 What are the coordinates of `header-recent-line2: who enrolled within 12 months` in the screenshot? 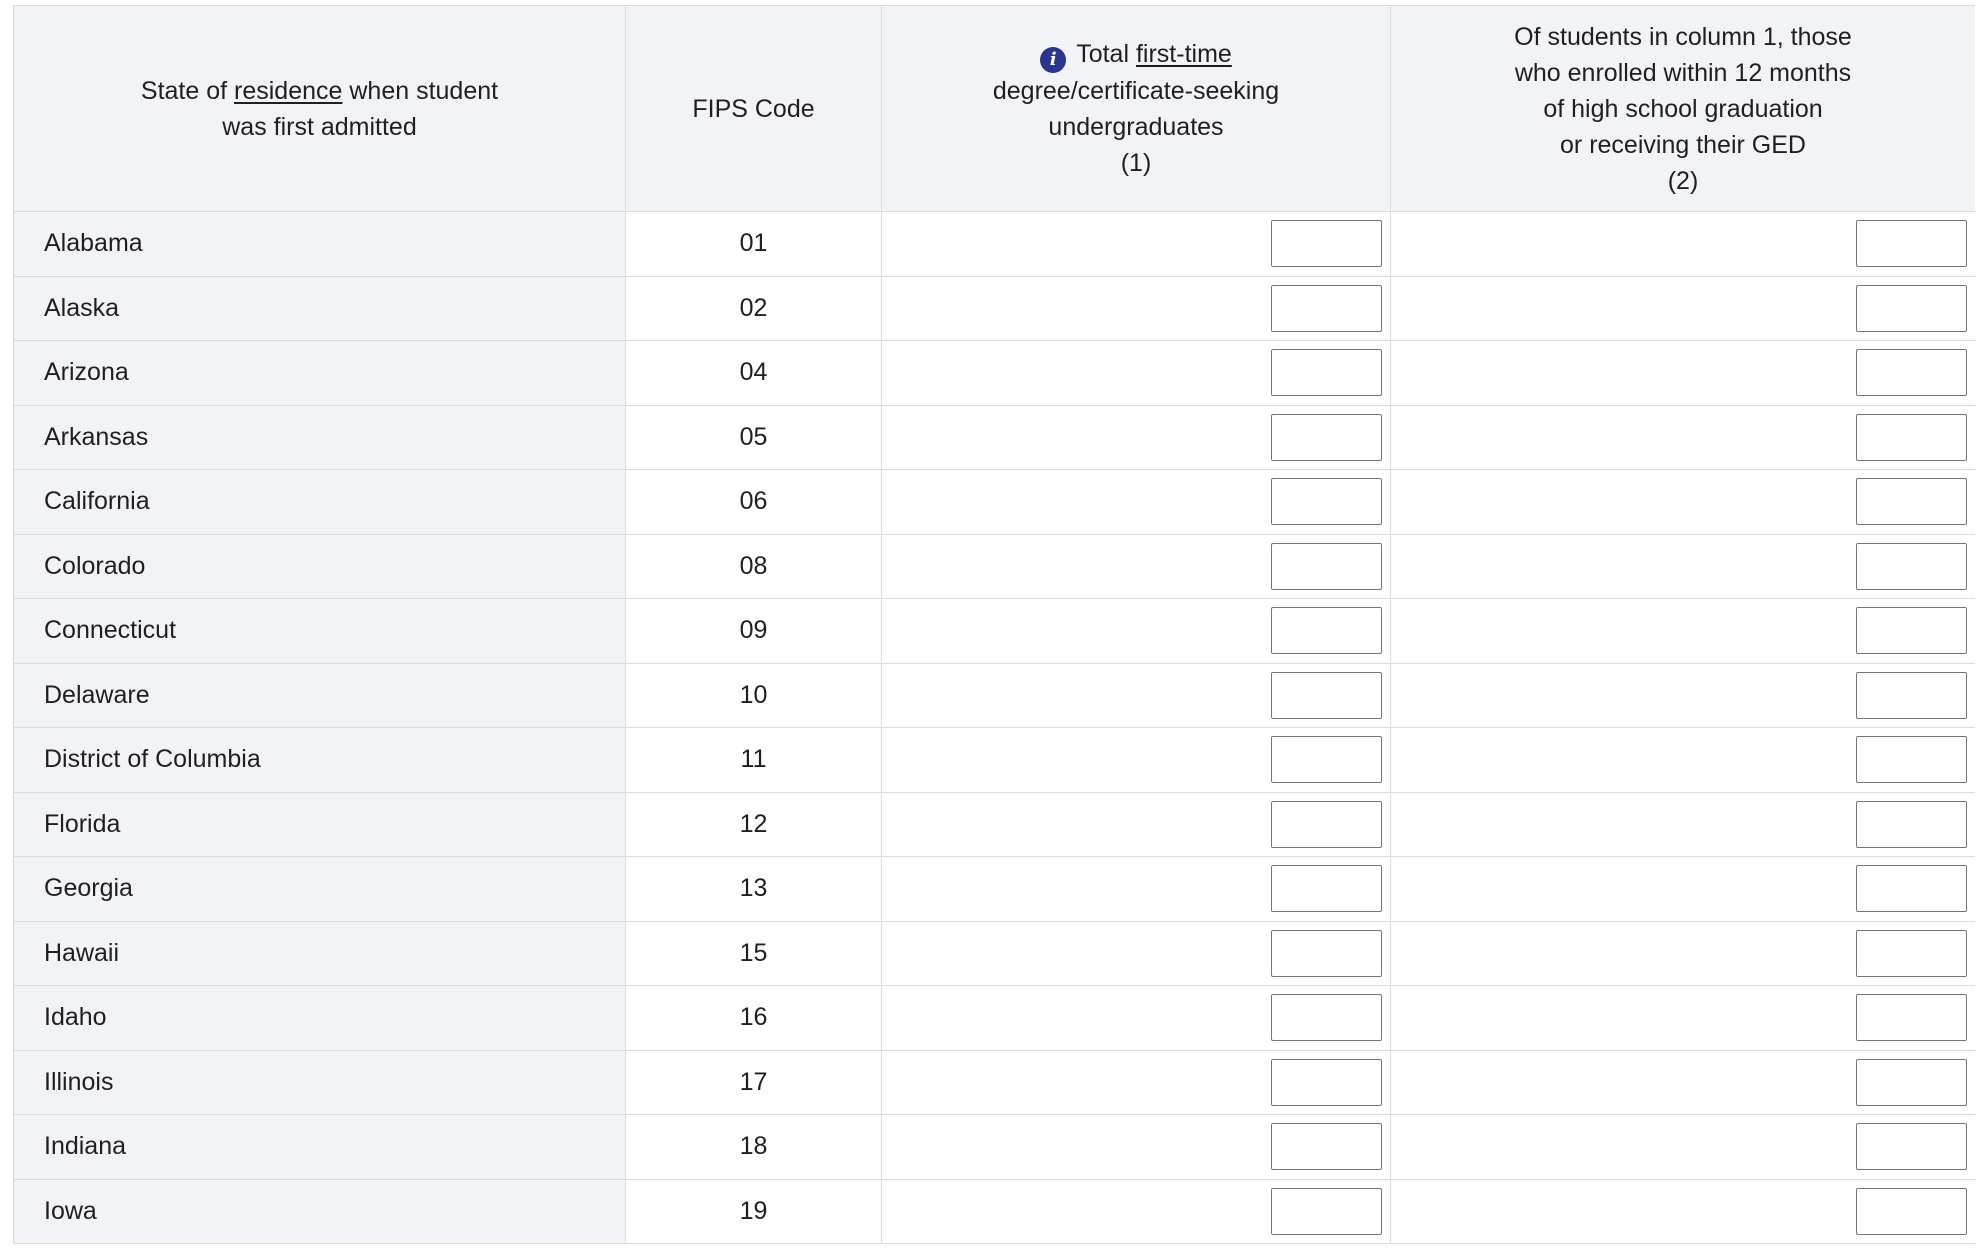 It's located at (1683, 72).